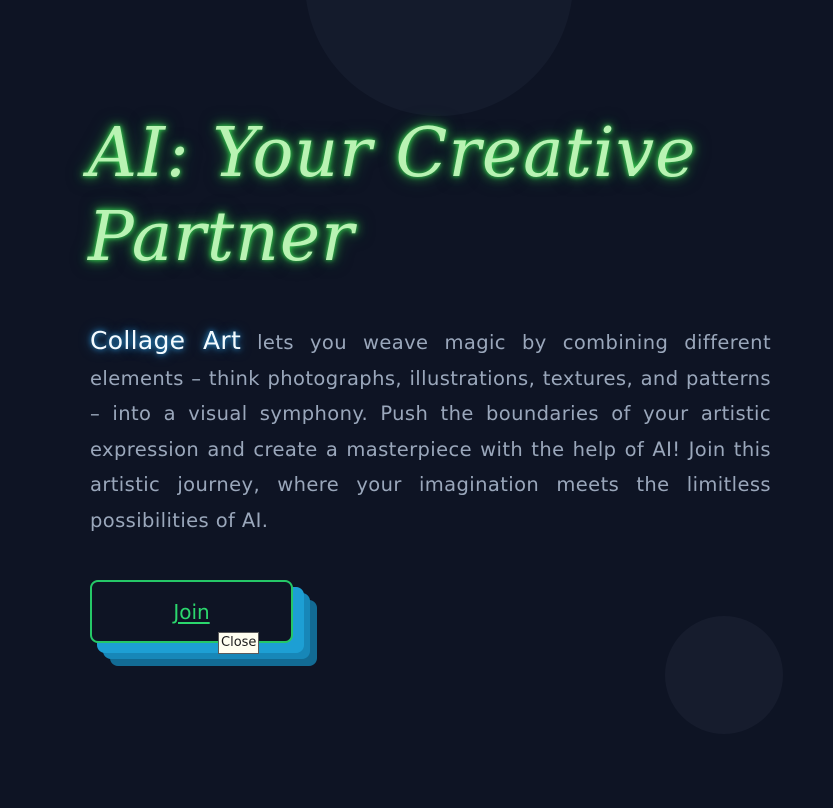  I want to click on close-tooltip: Close, so click(239, 643).